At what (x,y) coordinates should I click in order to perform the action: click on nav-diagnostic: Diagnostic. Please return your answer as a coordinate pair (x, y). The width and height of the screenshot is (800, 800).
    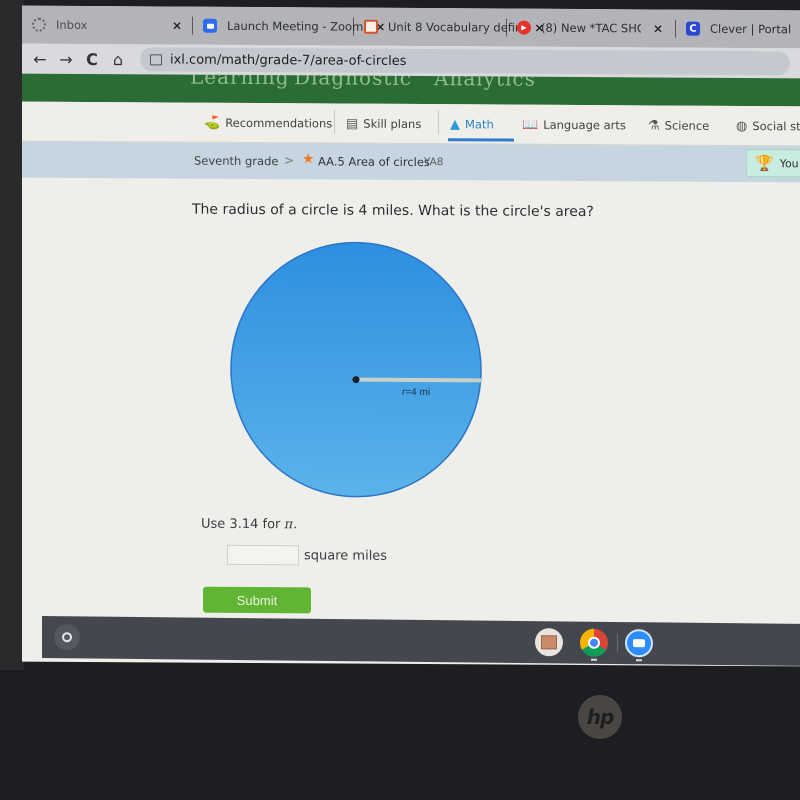
    Looking at the image, I should click on (353, 82).